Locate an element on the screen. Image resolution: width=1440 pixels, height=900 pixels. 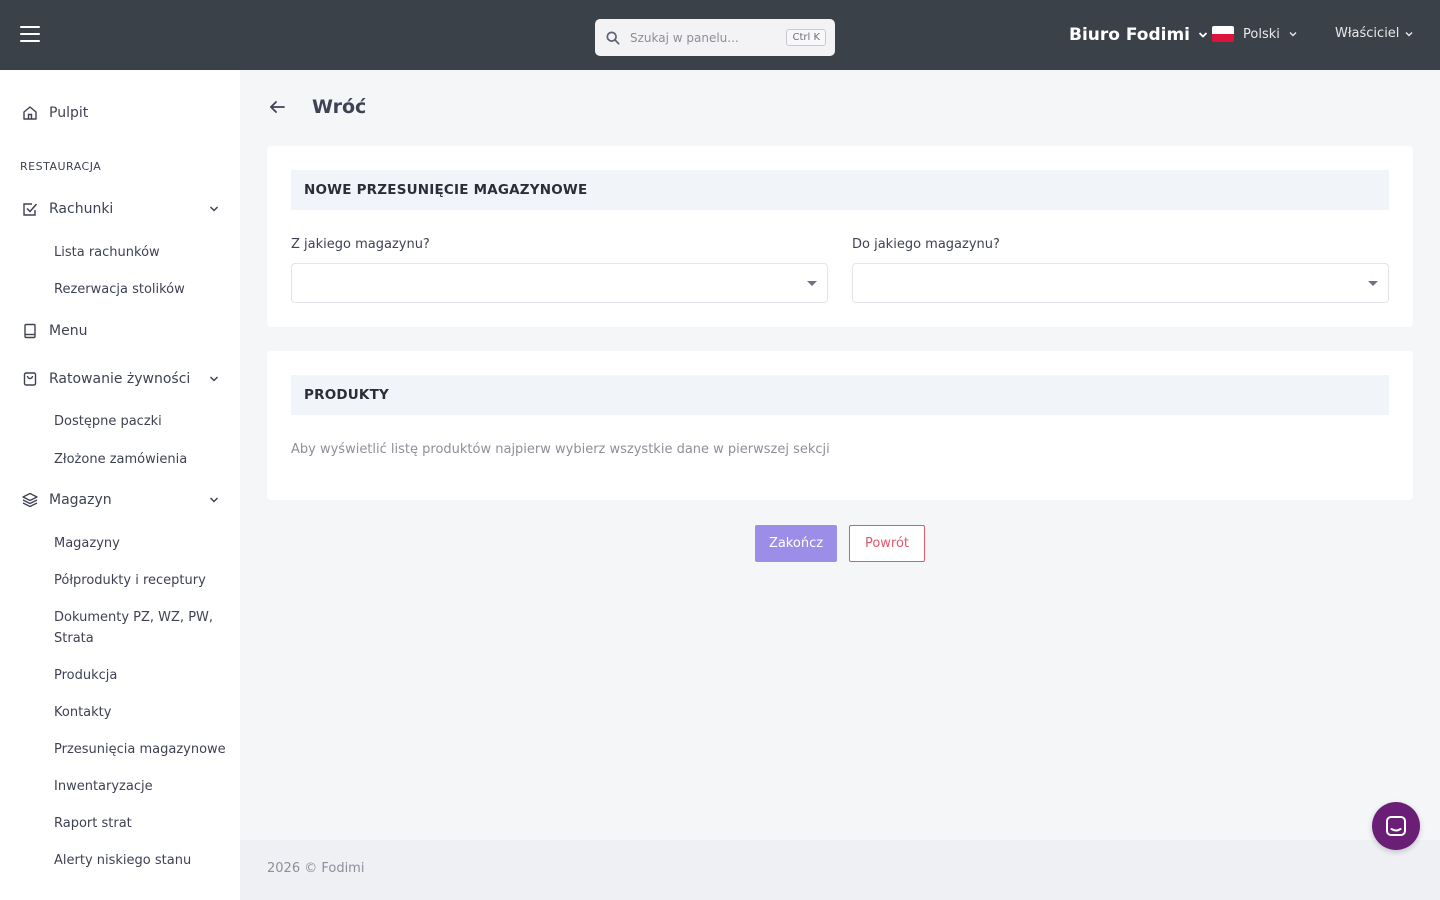
return-button: Powrót is located at coordinates (887, 543).